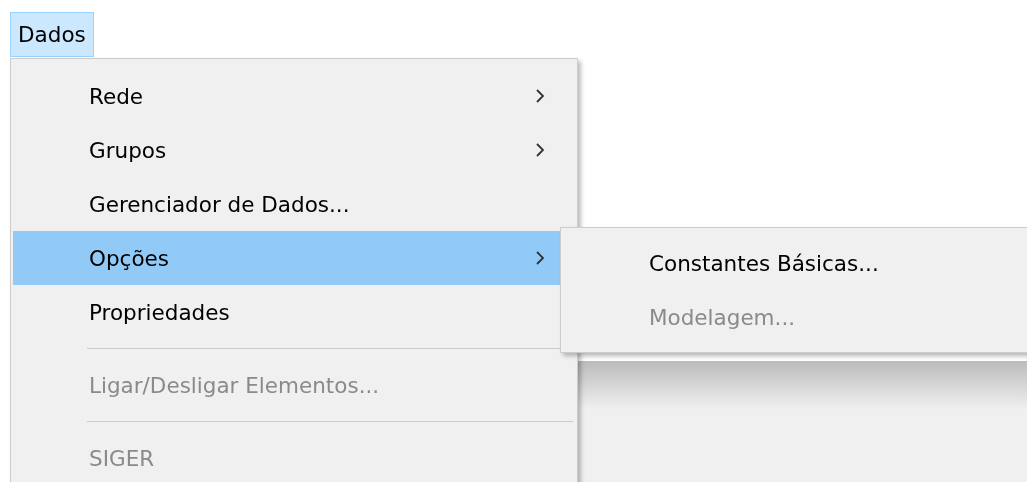  What do you see at coordinates (294, 150) in the screenshot?
I see `menu-item: Grupos` at bounding box center [294, 150].